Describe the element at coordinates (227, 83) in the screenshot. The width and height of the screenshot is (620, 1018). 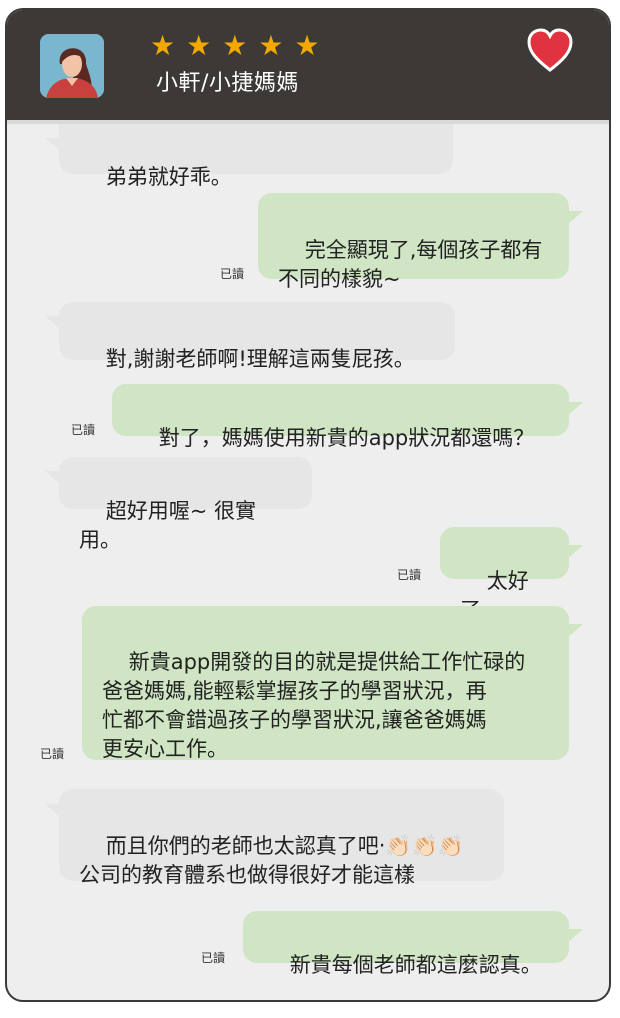
I see `contact-name: 小軒/小捷媽媽` at that location.